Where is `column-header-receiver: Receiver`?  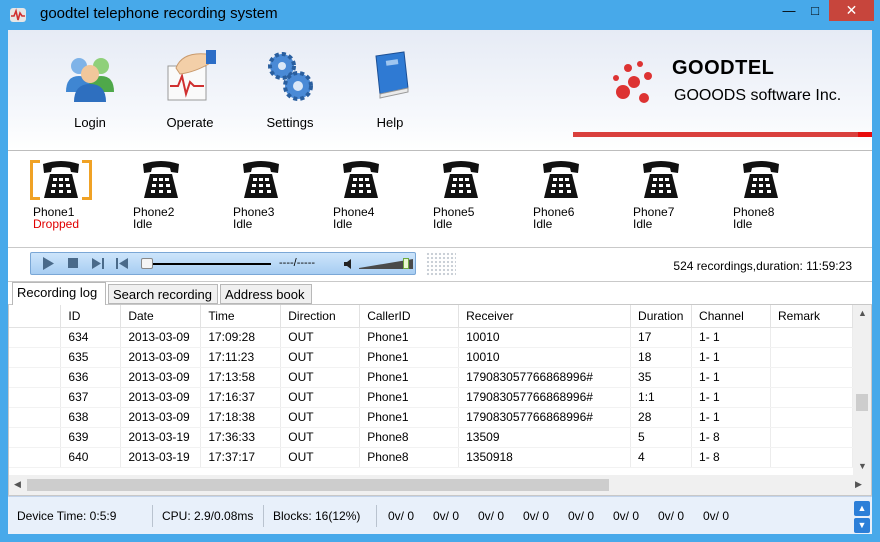 column-header-receiver: Receiver is located at coordinates (545, 316).